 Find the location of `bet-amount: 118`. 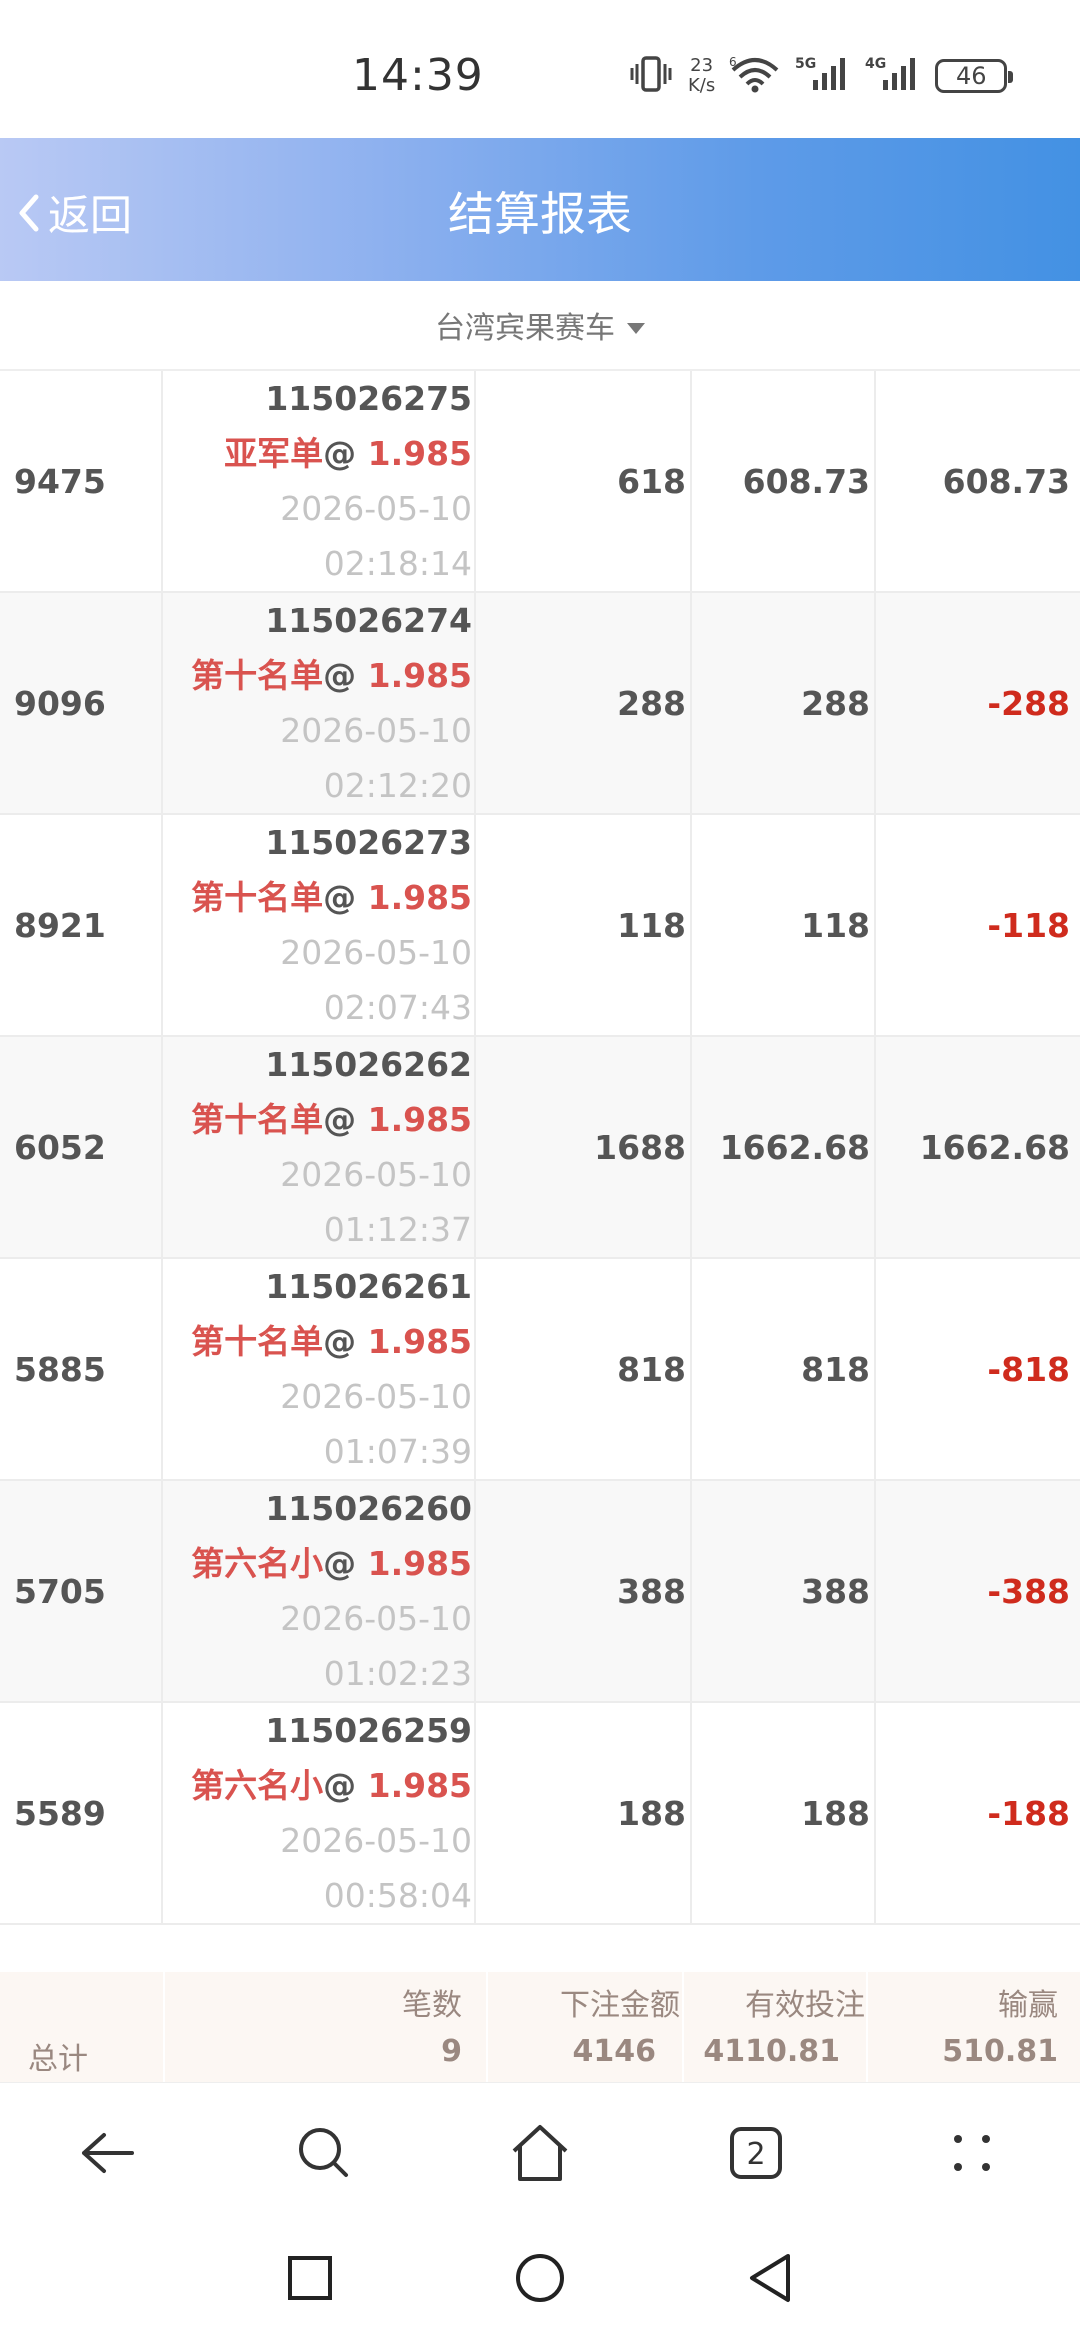

bet-amount: 118 is located at coordinates (651, 925).